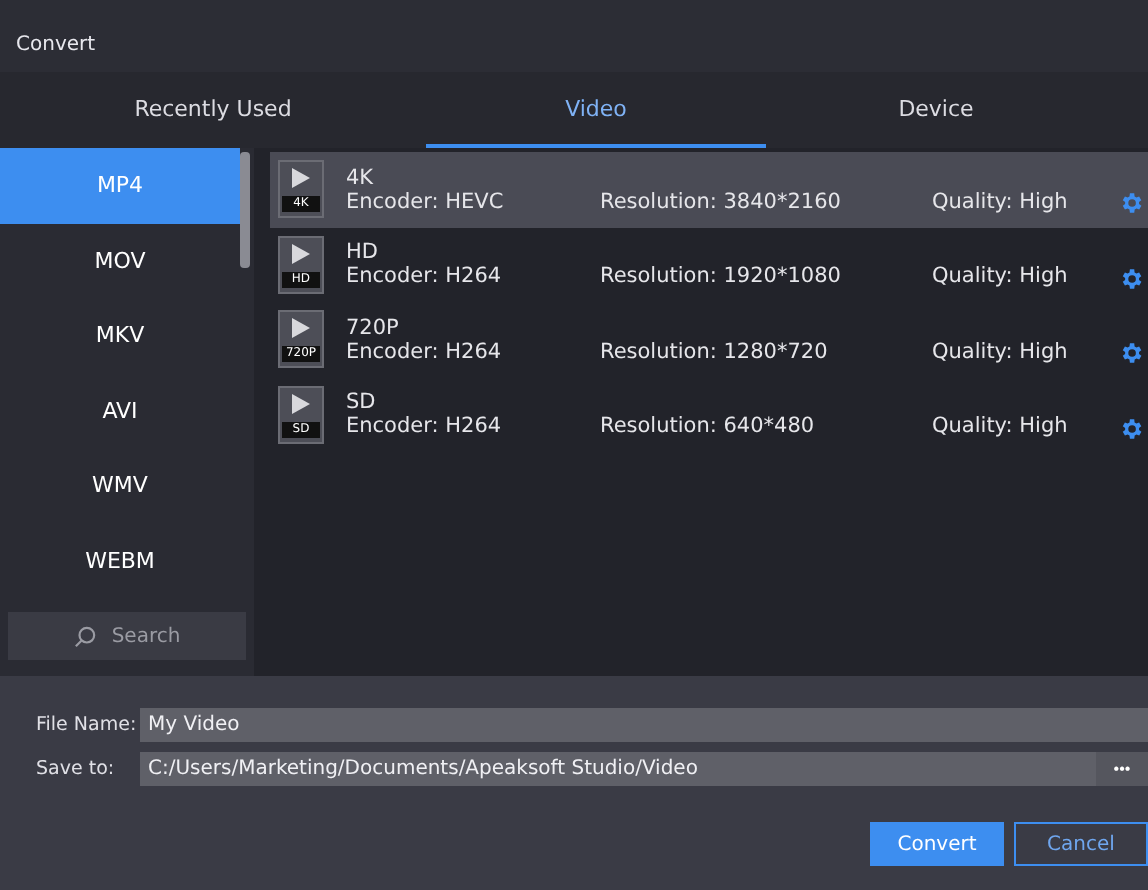 The height and width of the screenshot is (890, 1148). I want to click on resolution-text: Resolution: 1280*720, so click(715, 351).